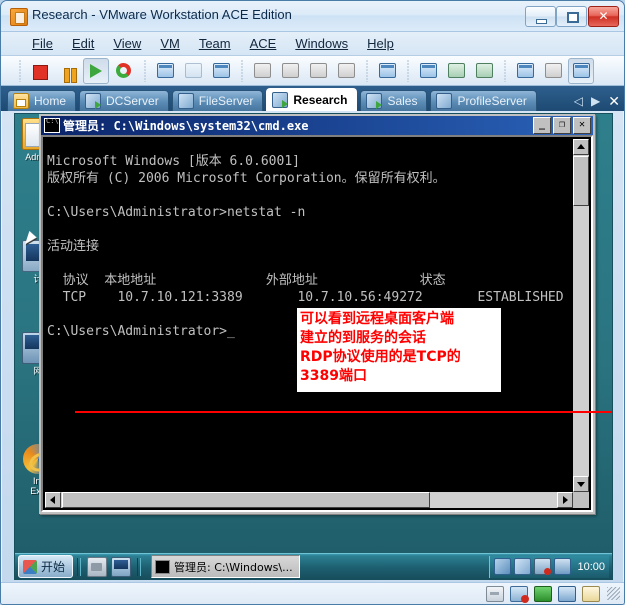  Describe the element at coordinates (320, 100) in the screenshot. I see `tab-research-label: Research` at that location.